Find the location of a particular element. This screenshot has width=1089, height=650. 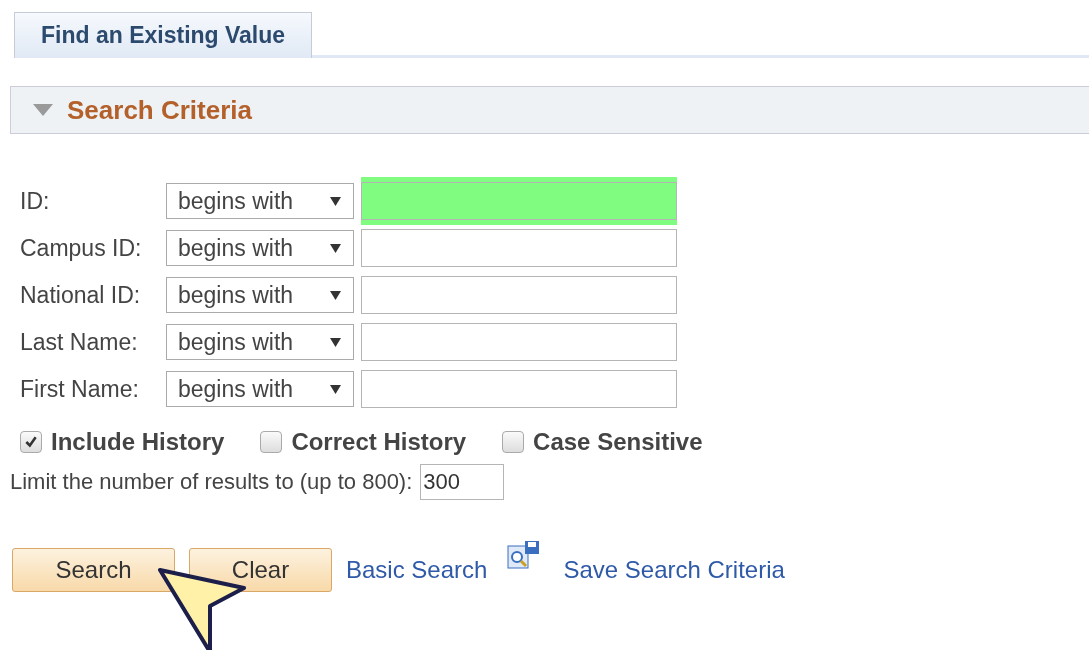

check-icon is located at coordinates (31, 442).